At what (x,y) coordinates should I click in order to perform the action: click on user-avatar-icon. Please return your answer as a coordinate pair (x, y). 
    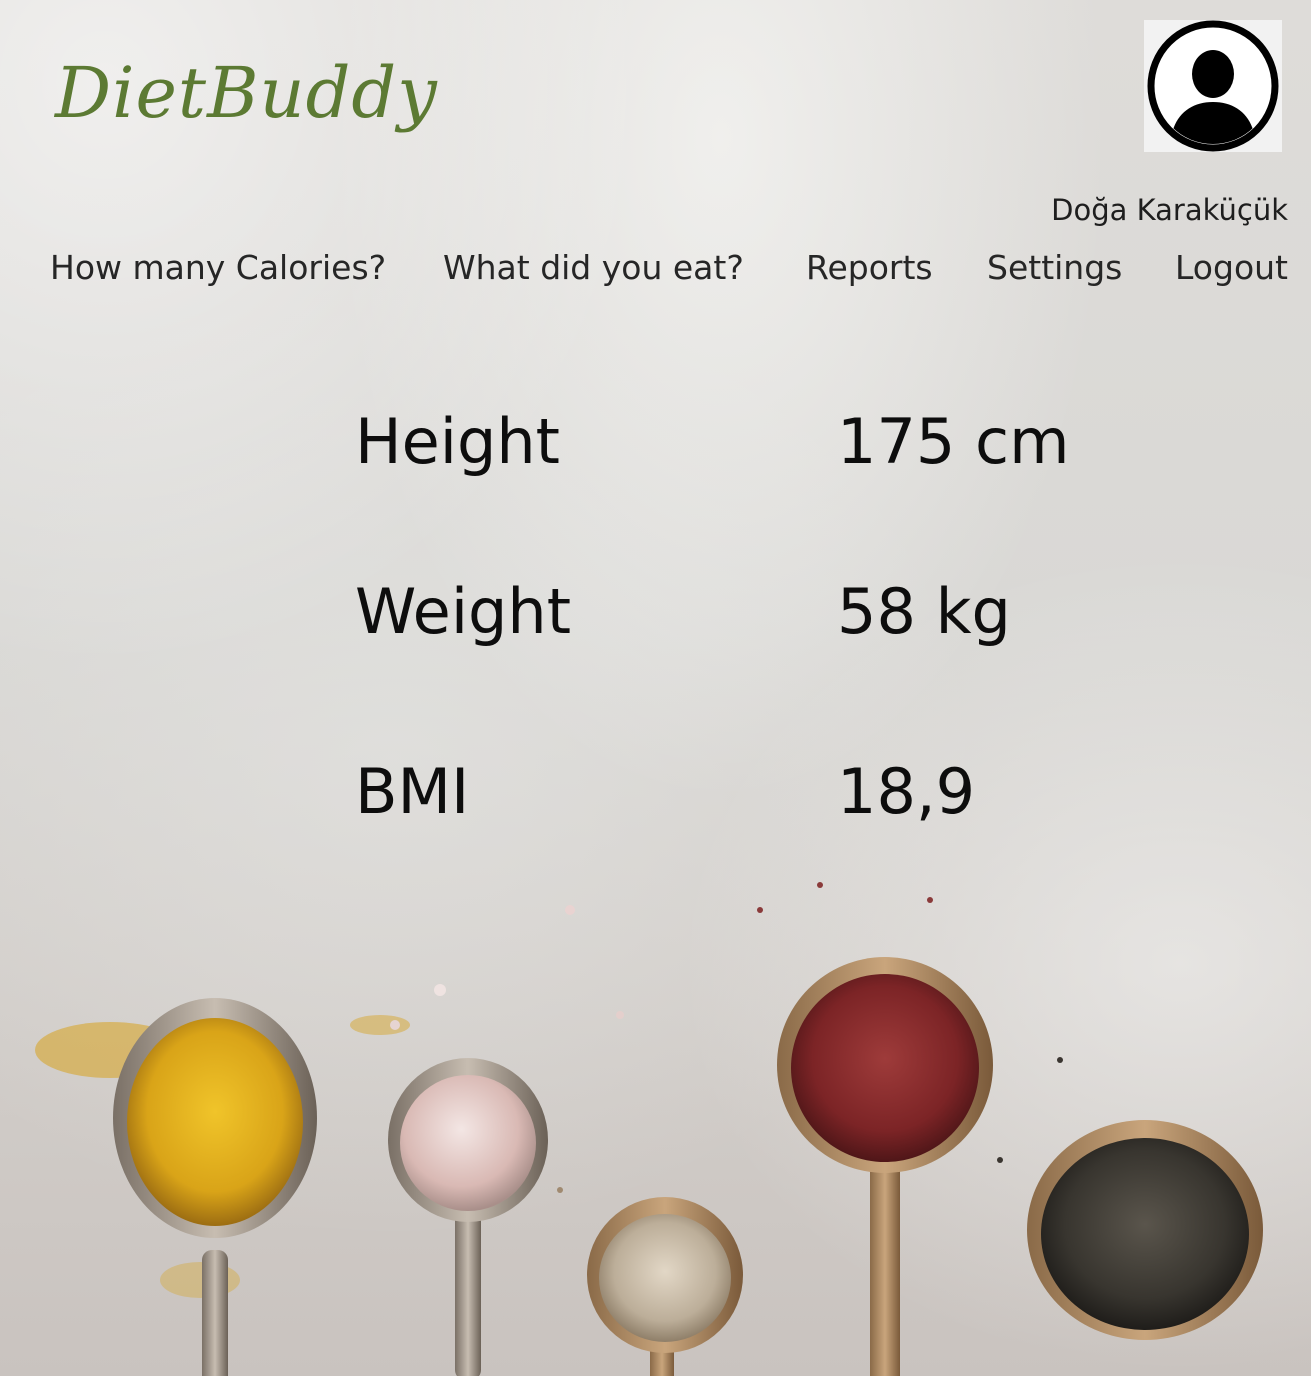
    Looking at the image, I should click on (1213, 86).